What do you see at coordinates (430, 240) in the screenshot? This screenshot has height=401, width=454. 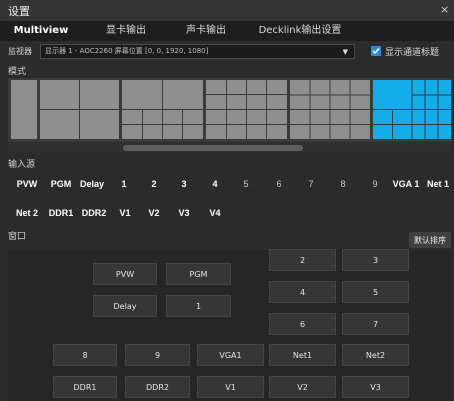 I see `default-order-button: 默认排序` at bounding box center [430, 240].